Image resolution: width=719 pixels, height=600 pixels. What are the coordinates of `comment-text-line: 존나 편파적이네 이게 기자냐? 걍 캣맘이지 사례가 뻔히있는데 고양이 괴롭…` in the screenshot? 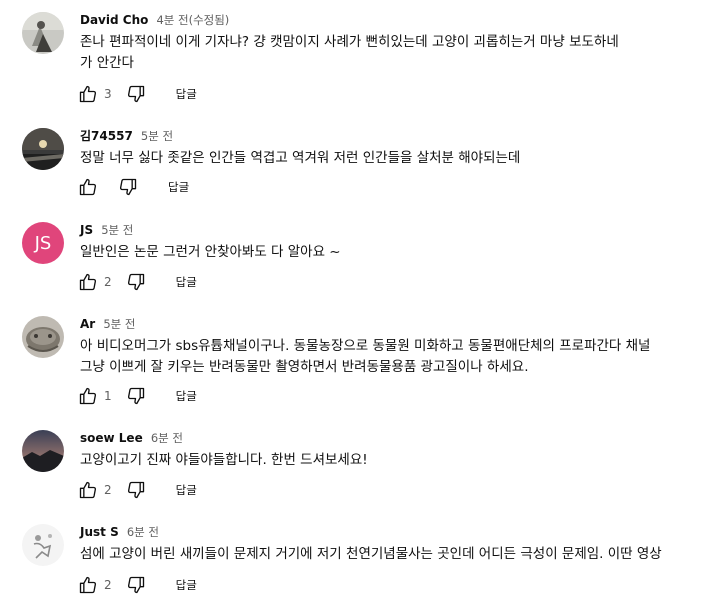 It's located at (349, 42).